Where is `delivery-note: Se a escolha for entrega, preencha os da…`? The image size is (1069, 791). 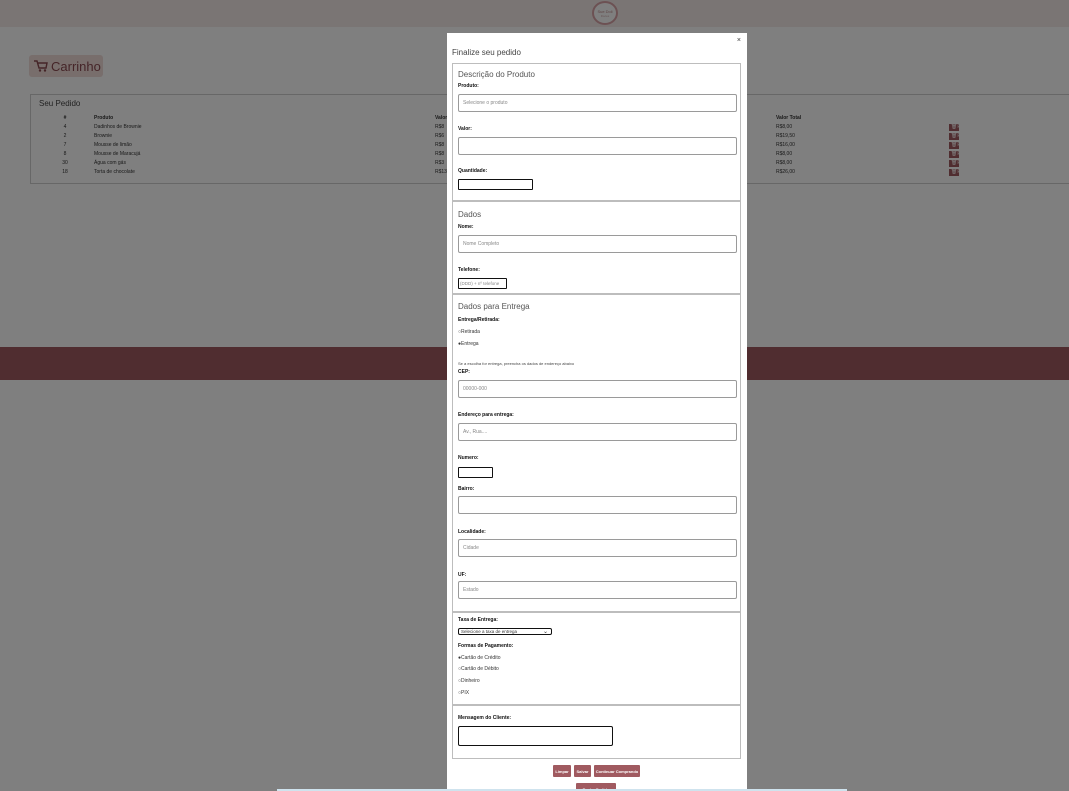
delivery-note: Se a escolha for entrega, preencha os da… is located at coordinates (516, 363).